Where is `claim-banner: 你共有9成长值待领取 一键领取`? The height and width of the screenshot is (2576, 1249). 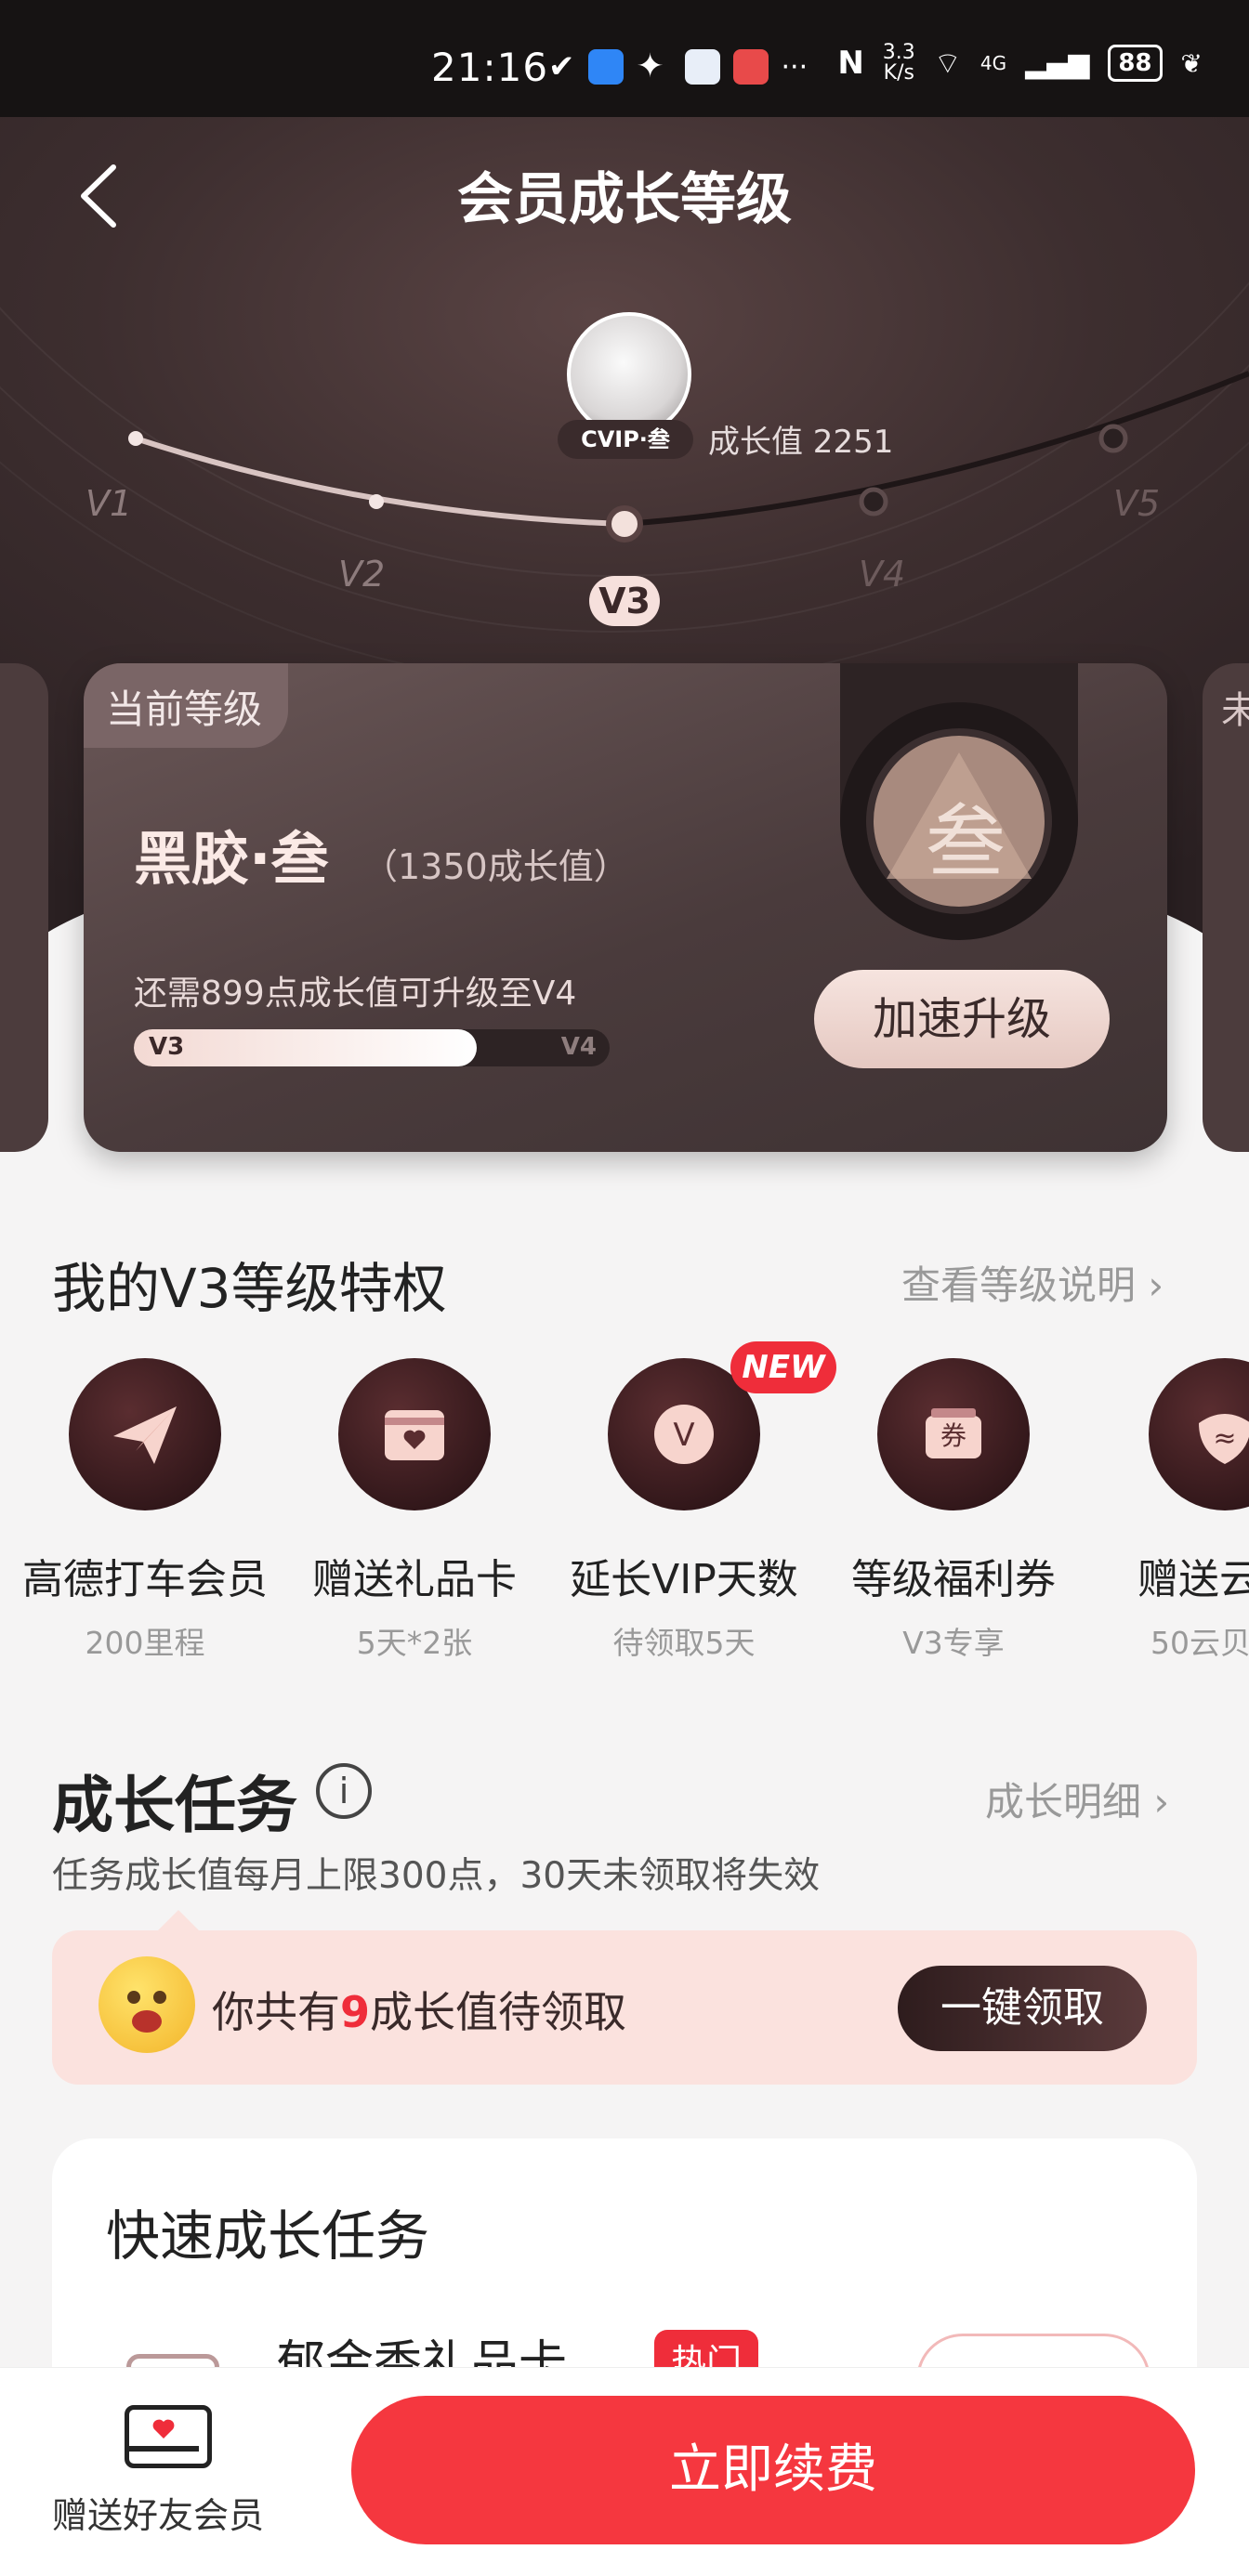
claim-banner: 你共有9成长值待领取 一键领取 is located at coordinates (624, 2007).